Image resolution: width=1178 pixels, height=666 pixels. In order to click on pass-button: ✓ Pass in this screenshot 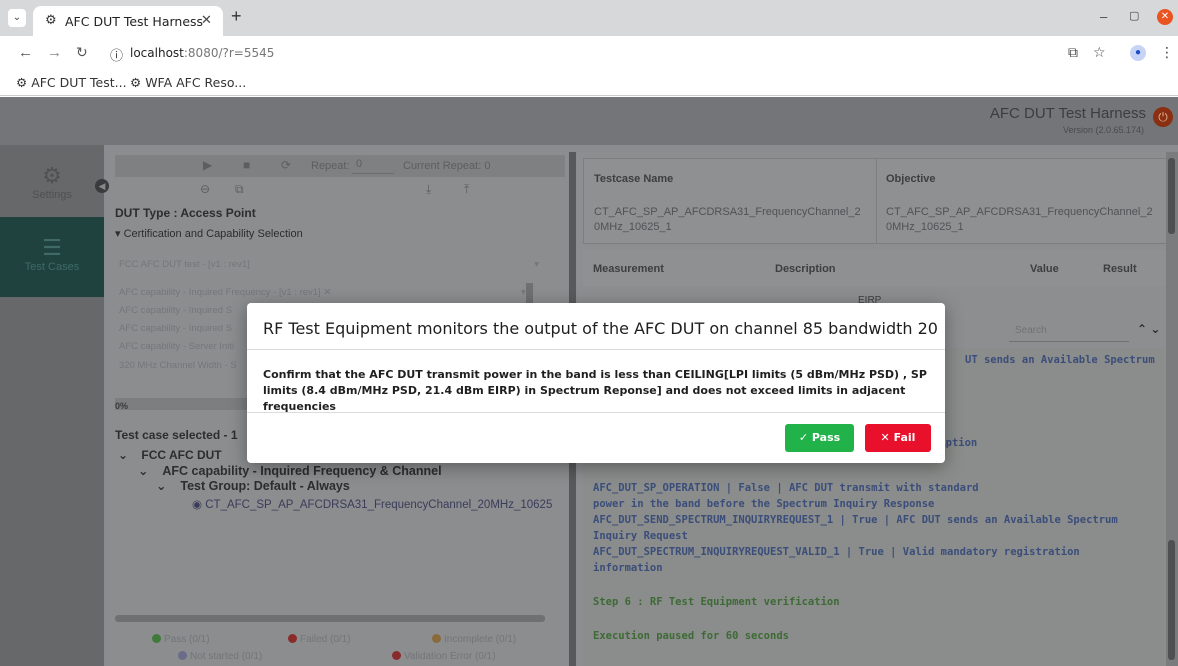, I will do `click(819, 438)`.